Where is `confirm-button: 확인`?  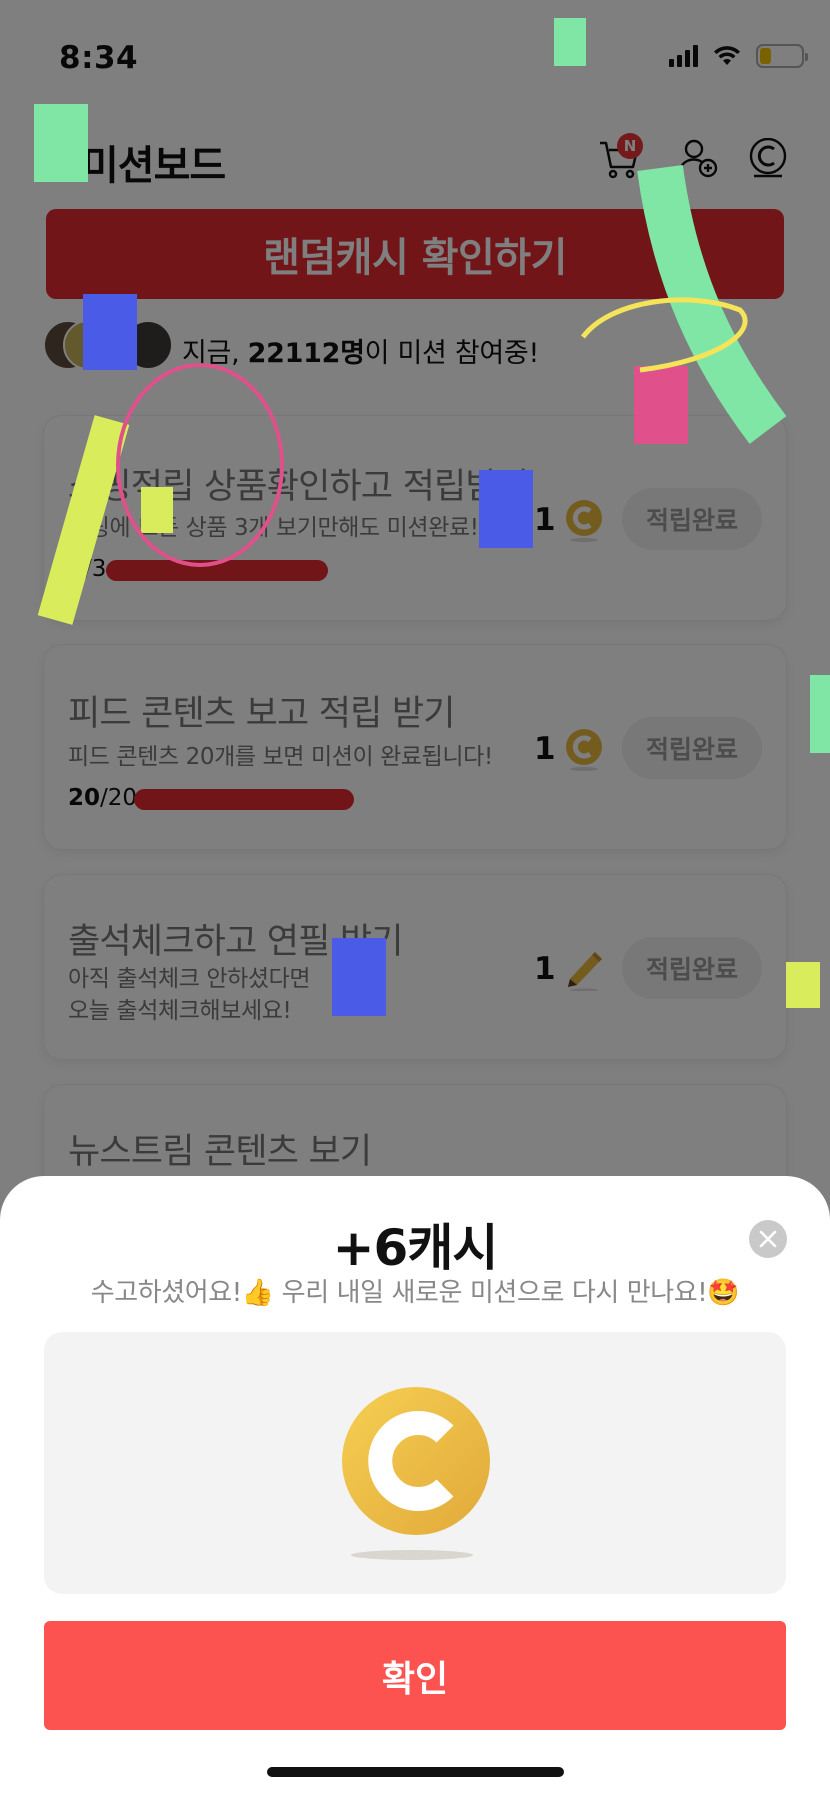 confirm-button: 확인 is located at coordinates (415, 1675).